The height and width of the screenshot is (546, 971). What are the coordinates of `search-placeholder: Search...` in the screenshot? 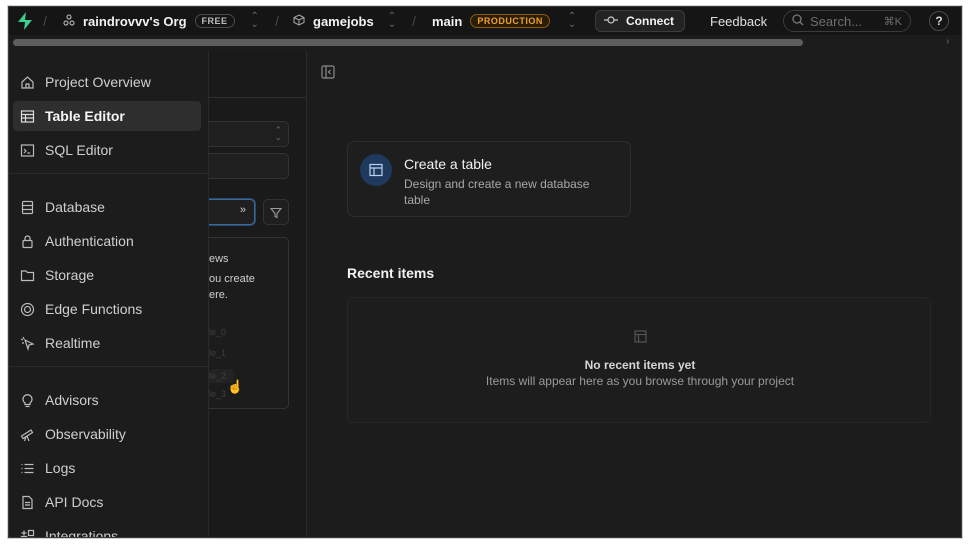 It's located at (836, 21).